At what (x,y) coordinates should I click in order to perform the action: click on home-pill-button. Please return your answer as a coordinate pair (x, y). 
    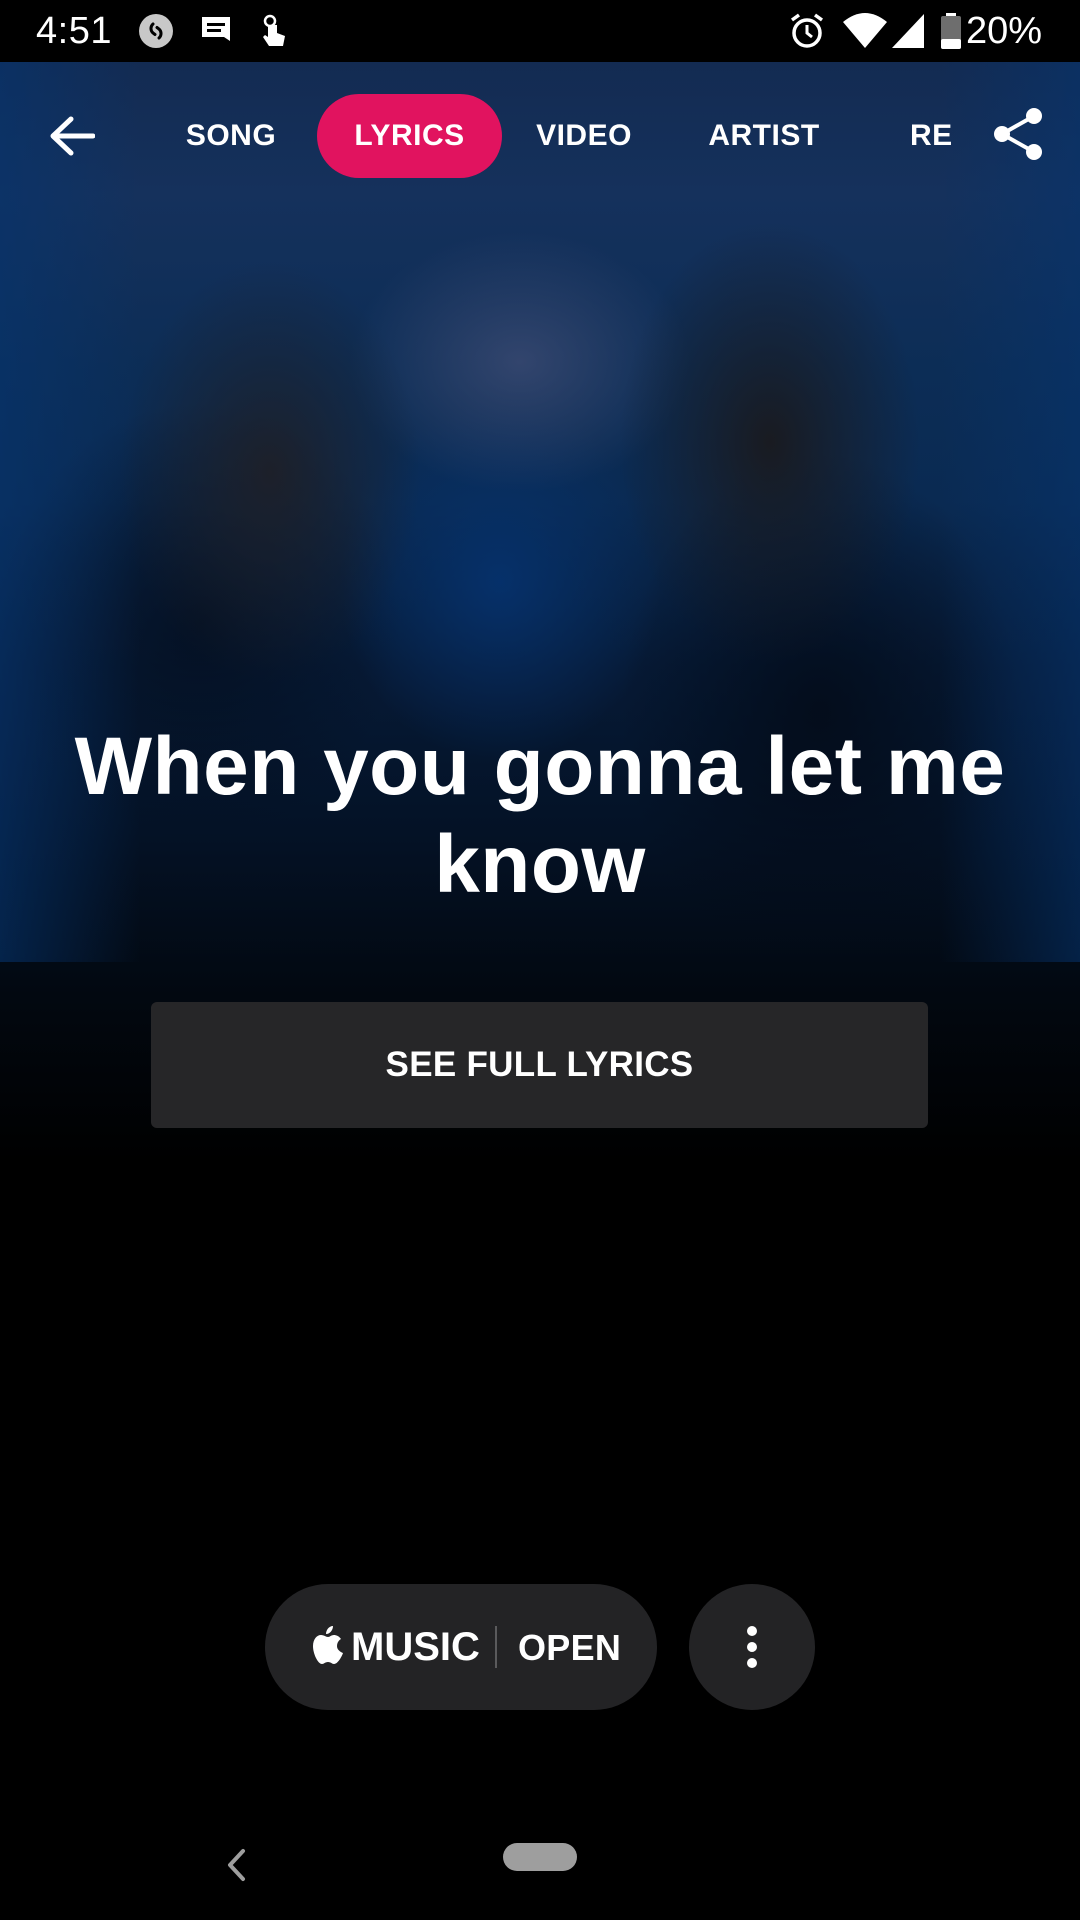
    Looking at the image, I should click on (540, 1857).